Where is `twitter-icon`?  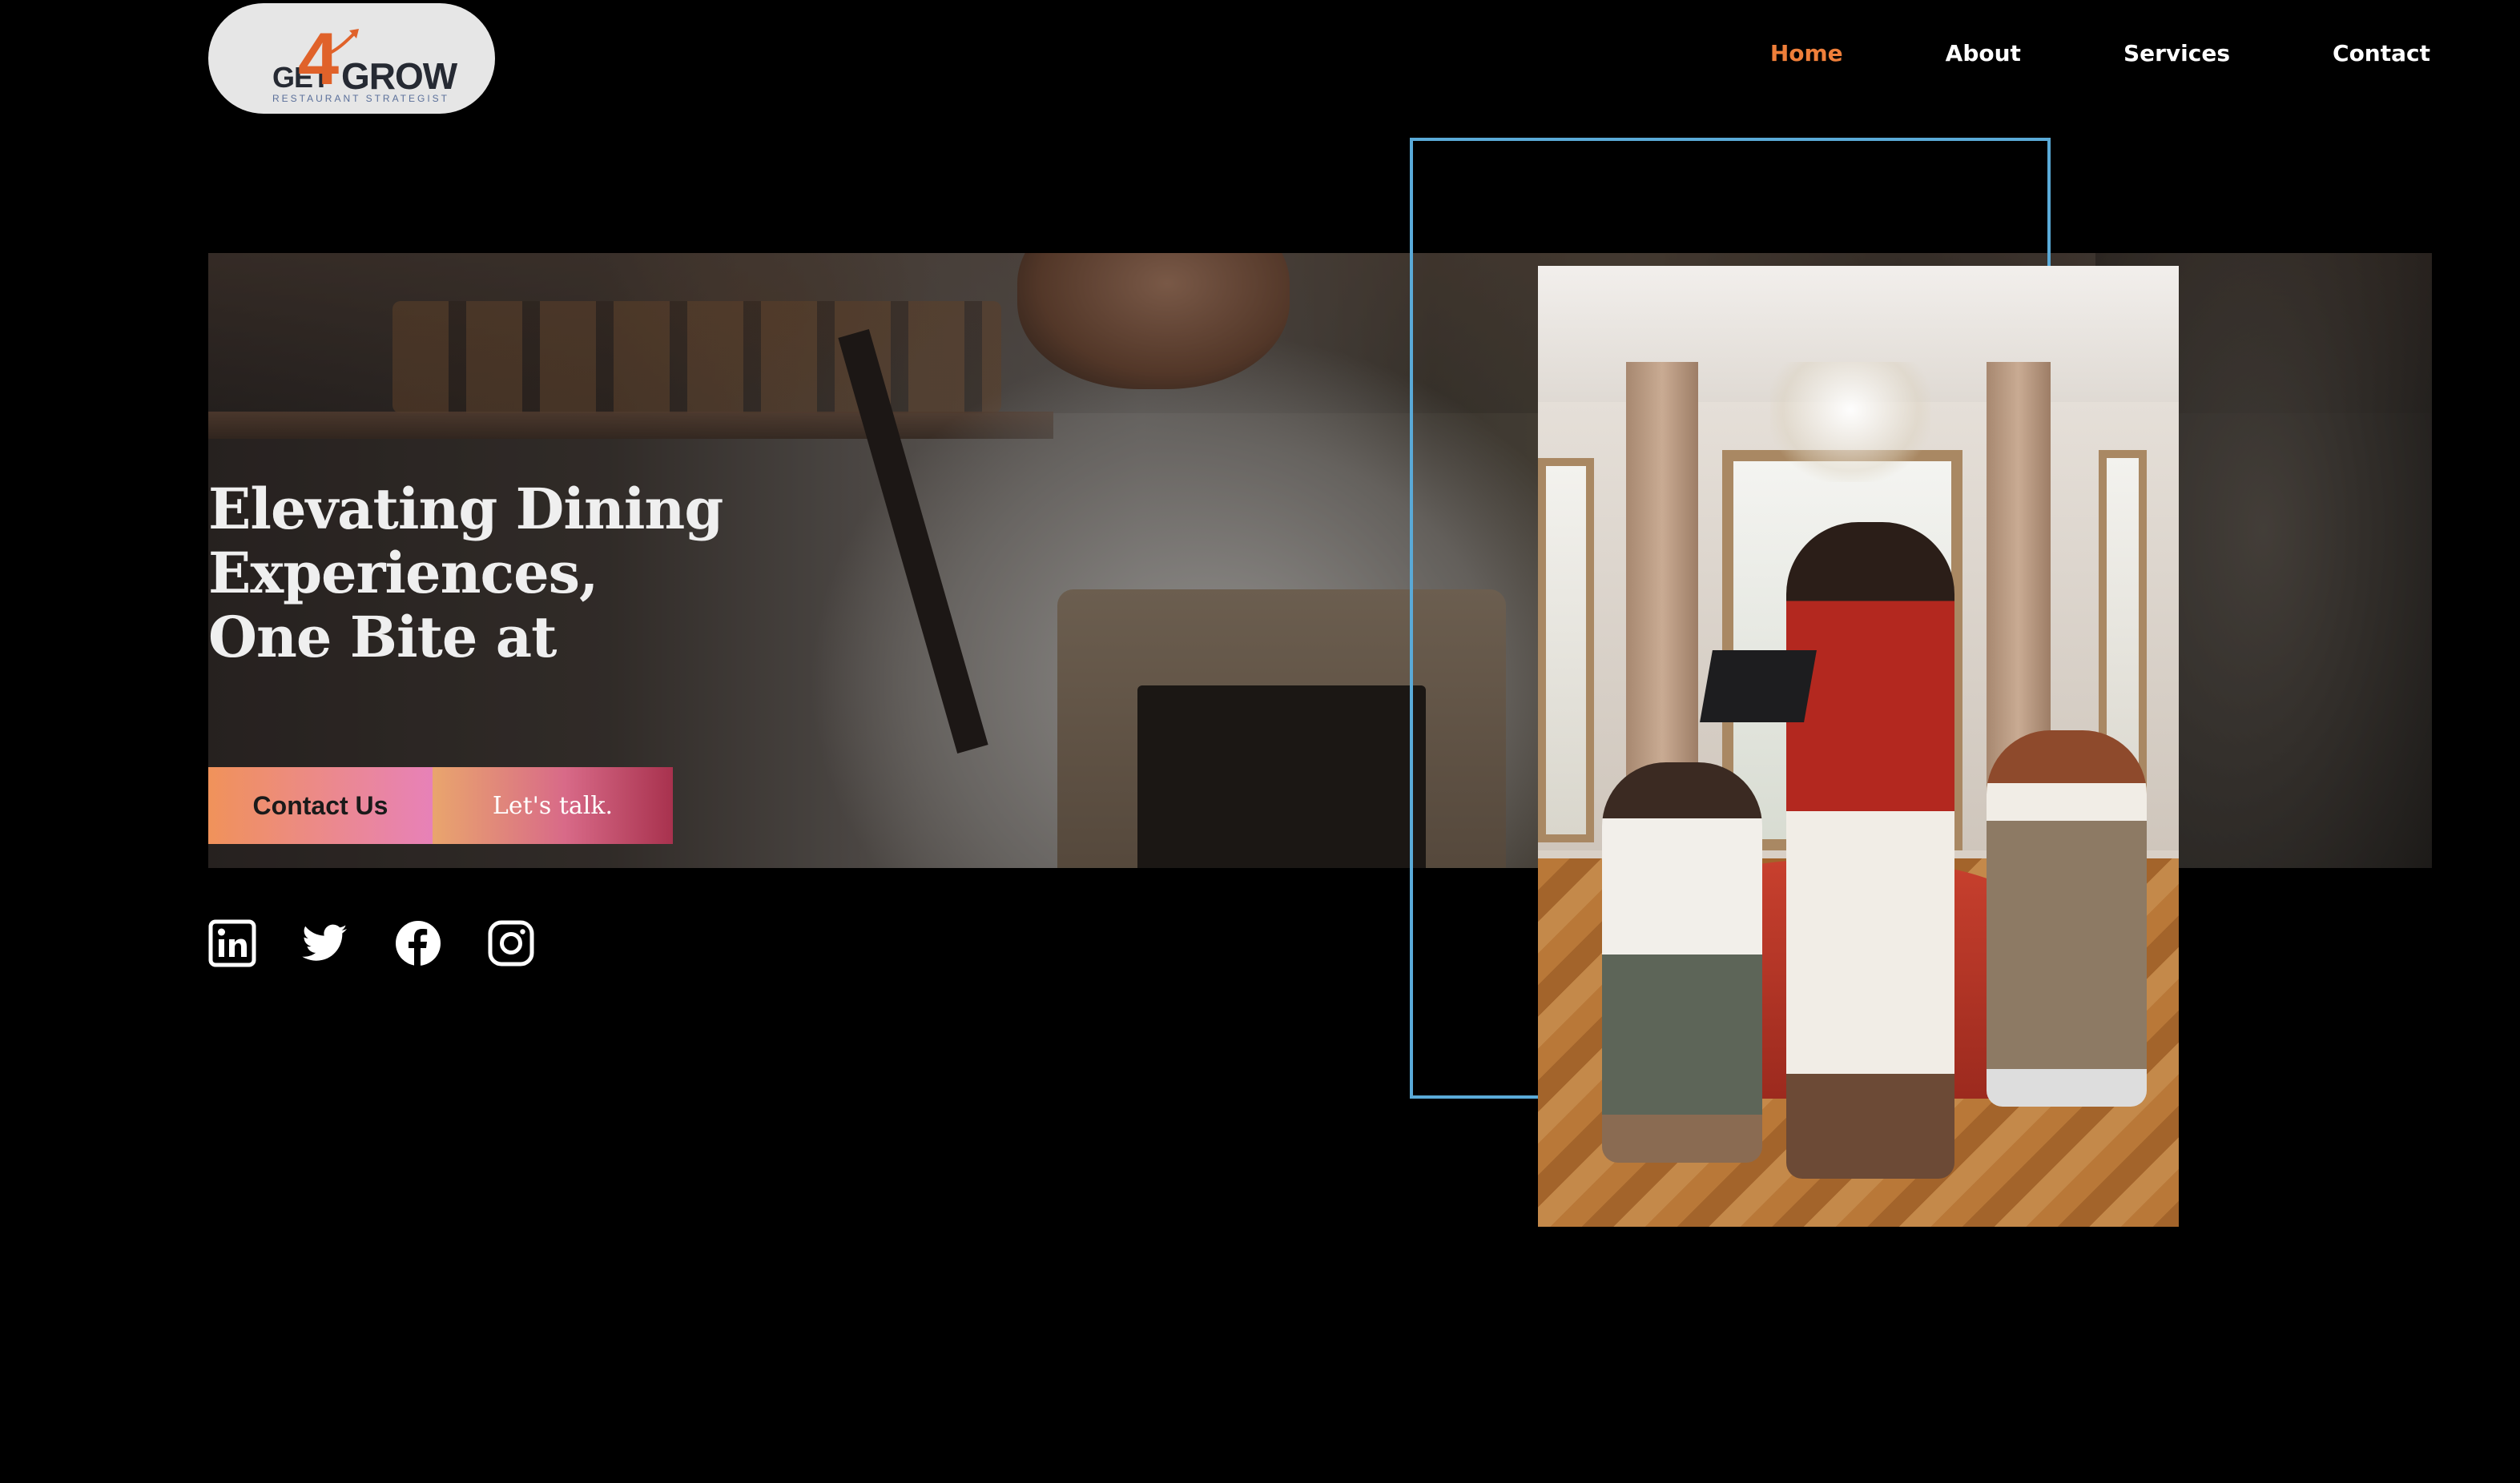 twitter-icon is located at coordinates (325, 943).